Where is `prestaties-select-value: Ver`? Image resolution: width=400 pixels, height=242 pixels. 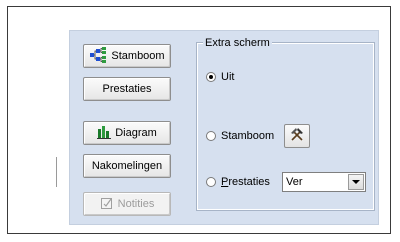
prestaties-select-value: Ver is located at coordinates (294, 182).